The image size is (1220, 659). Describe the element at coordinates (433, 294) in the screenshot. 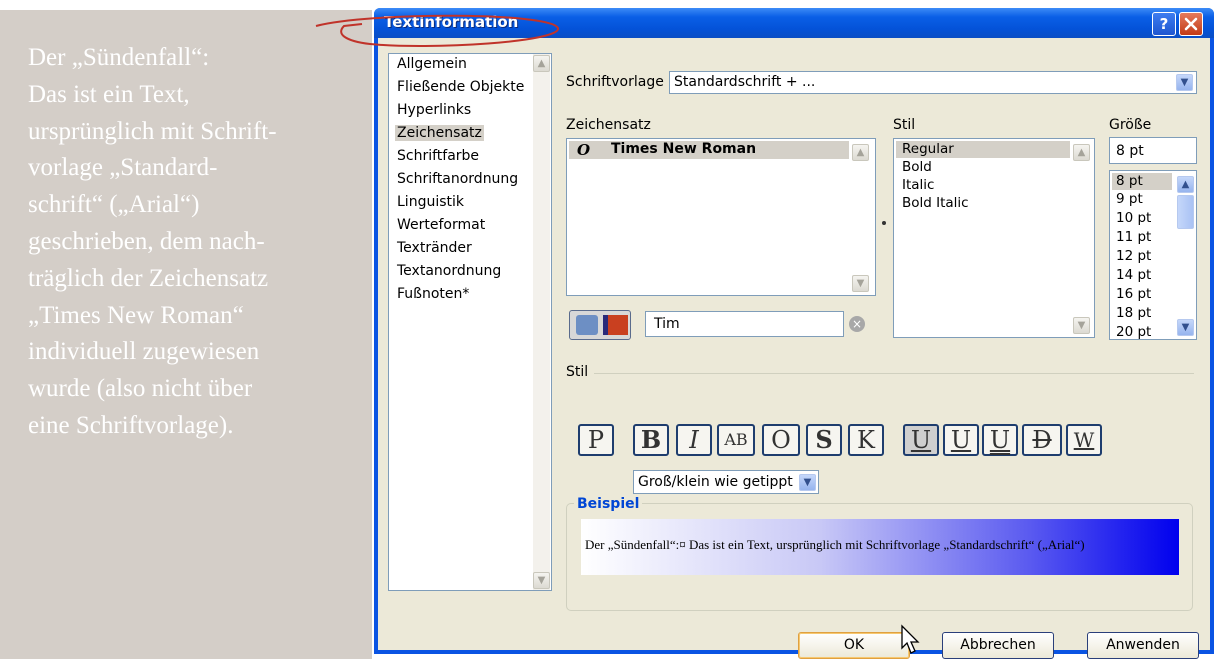

I see `category-item: Fußnoten*` at that location.